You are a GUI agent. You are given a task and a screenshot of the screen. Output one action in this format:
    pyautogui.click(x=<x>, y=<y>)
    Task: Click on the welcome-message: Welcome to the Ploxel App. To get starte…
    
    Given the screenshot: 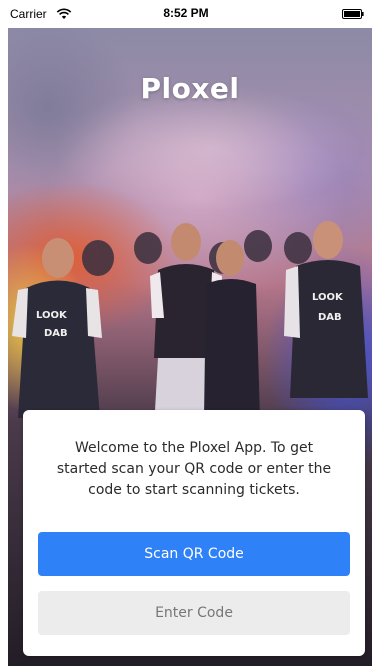 What is the action you would take?
    pyautogui.click(x=194, y=469)
    